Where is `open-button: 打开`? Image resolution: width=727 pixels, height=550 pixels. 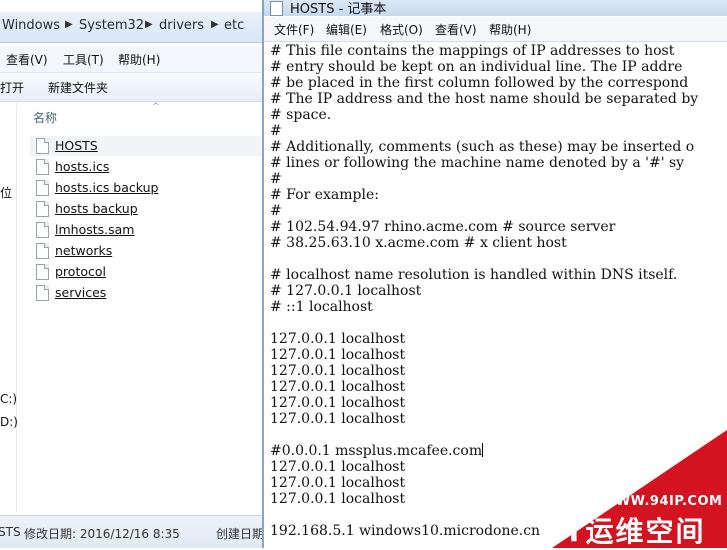 open-button: 打开 is located at coordinates (12, 87).